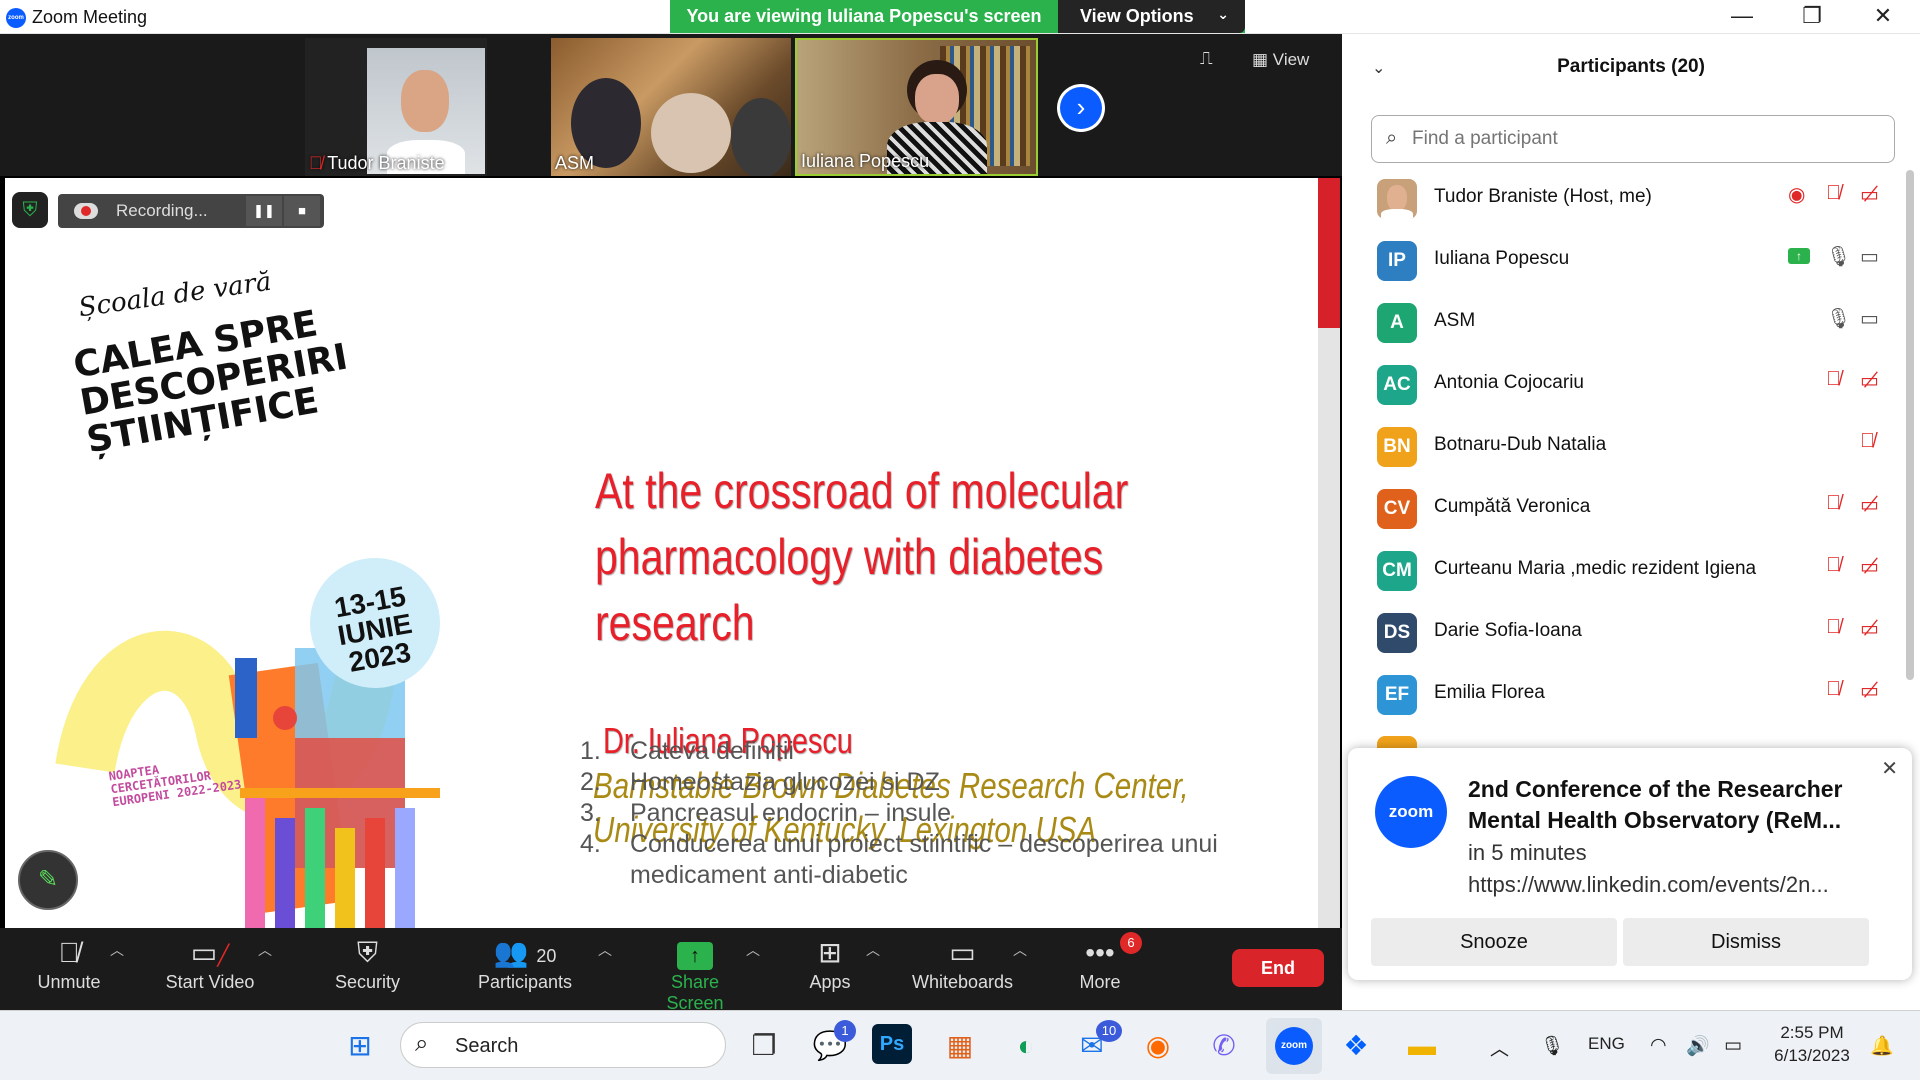 This screenshot has height=1080, width=1920. I want to click on file-explorer-icon: ▬, so click(1422, 1046).